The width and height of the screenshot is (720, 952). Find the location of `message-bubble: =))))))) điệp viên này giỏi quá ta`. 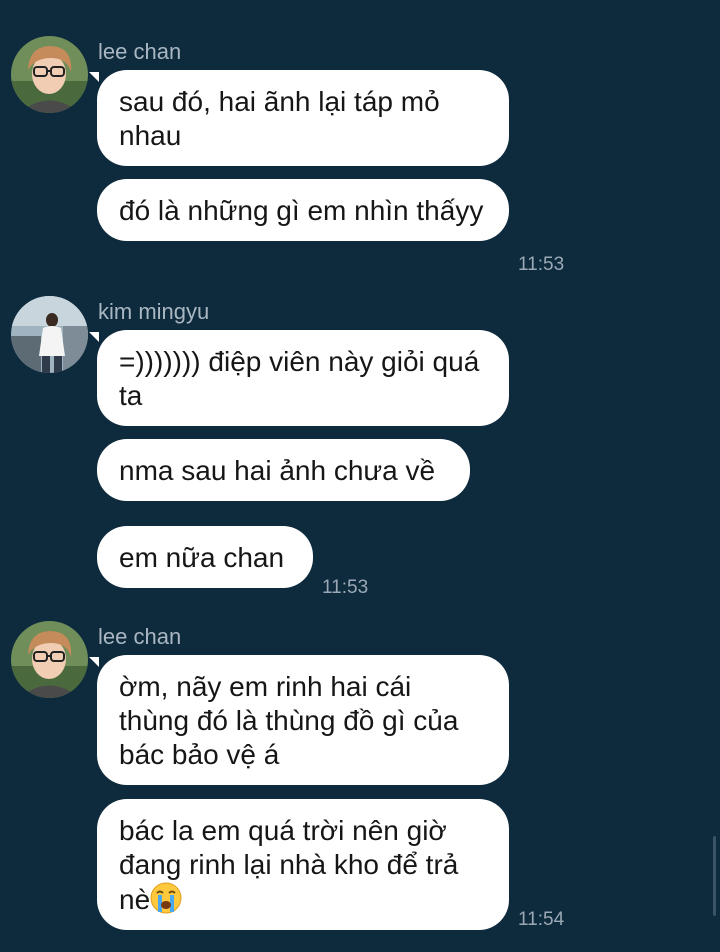

message-bubble: =))))))) điệp viên này giỏi quá ta is located at coordinates (299, 378).